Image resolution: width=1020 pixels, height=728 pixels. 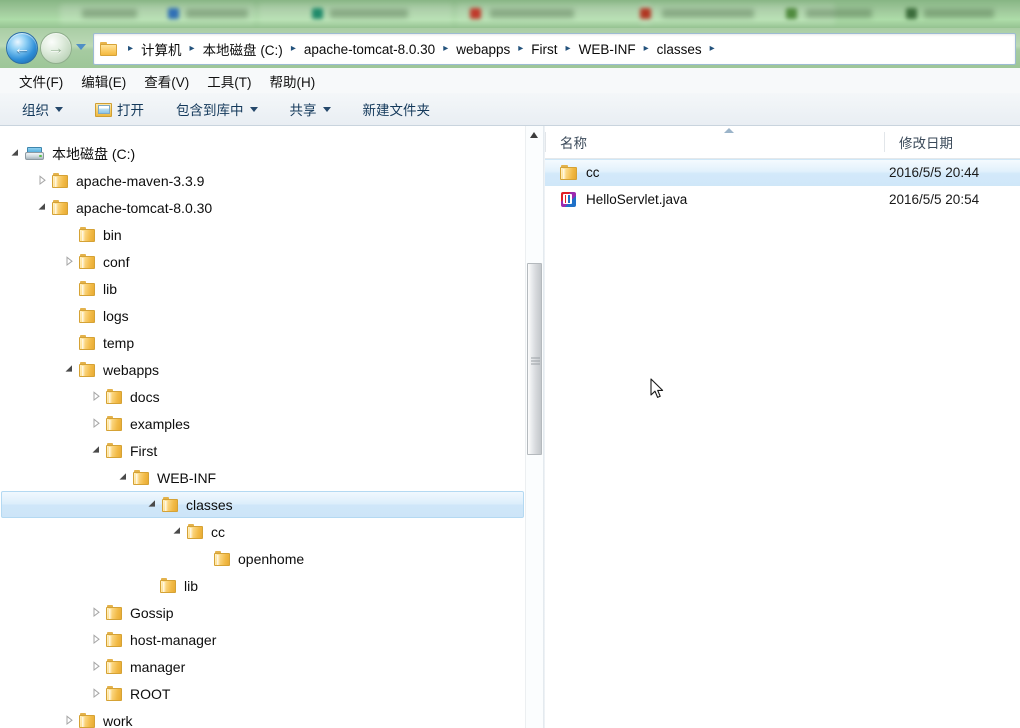 I want to click on tree-item-webapps: webapps, so click(x=261, y=369).